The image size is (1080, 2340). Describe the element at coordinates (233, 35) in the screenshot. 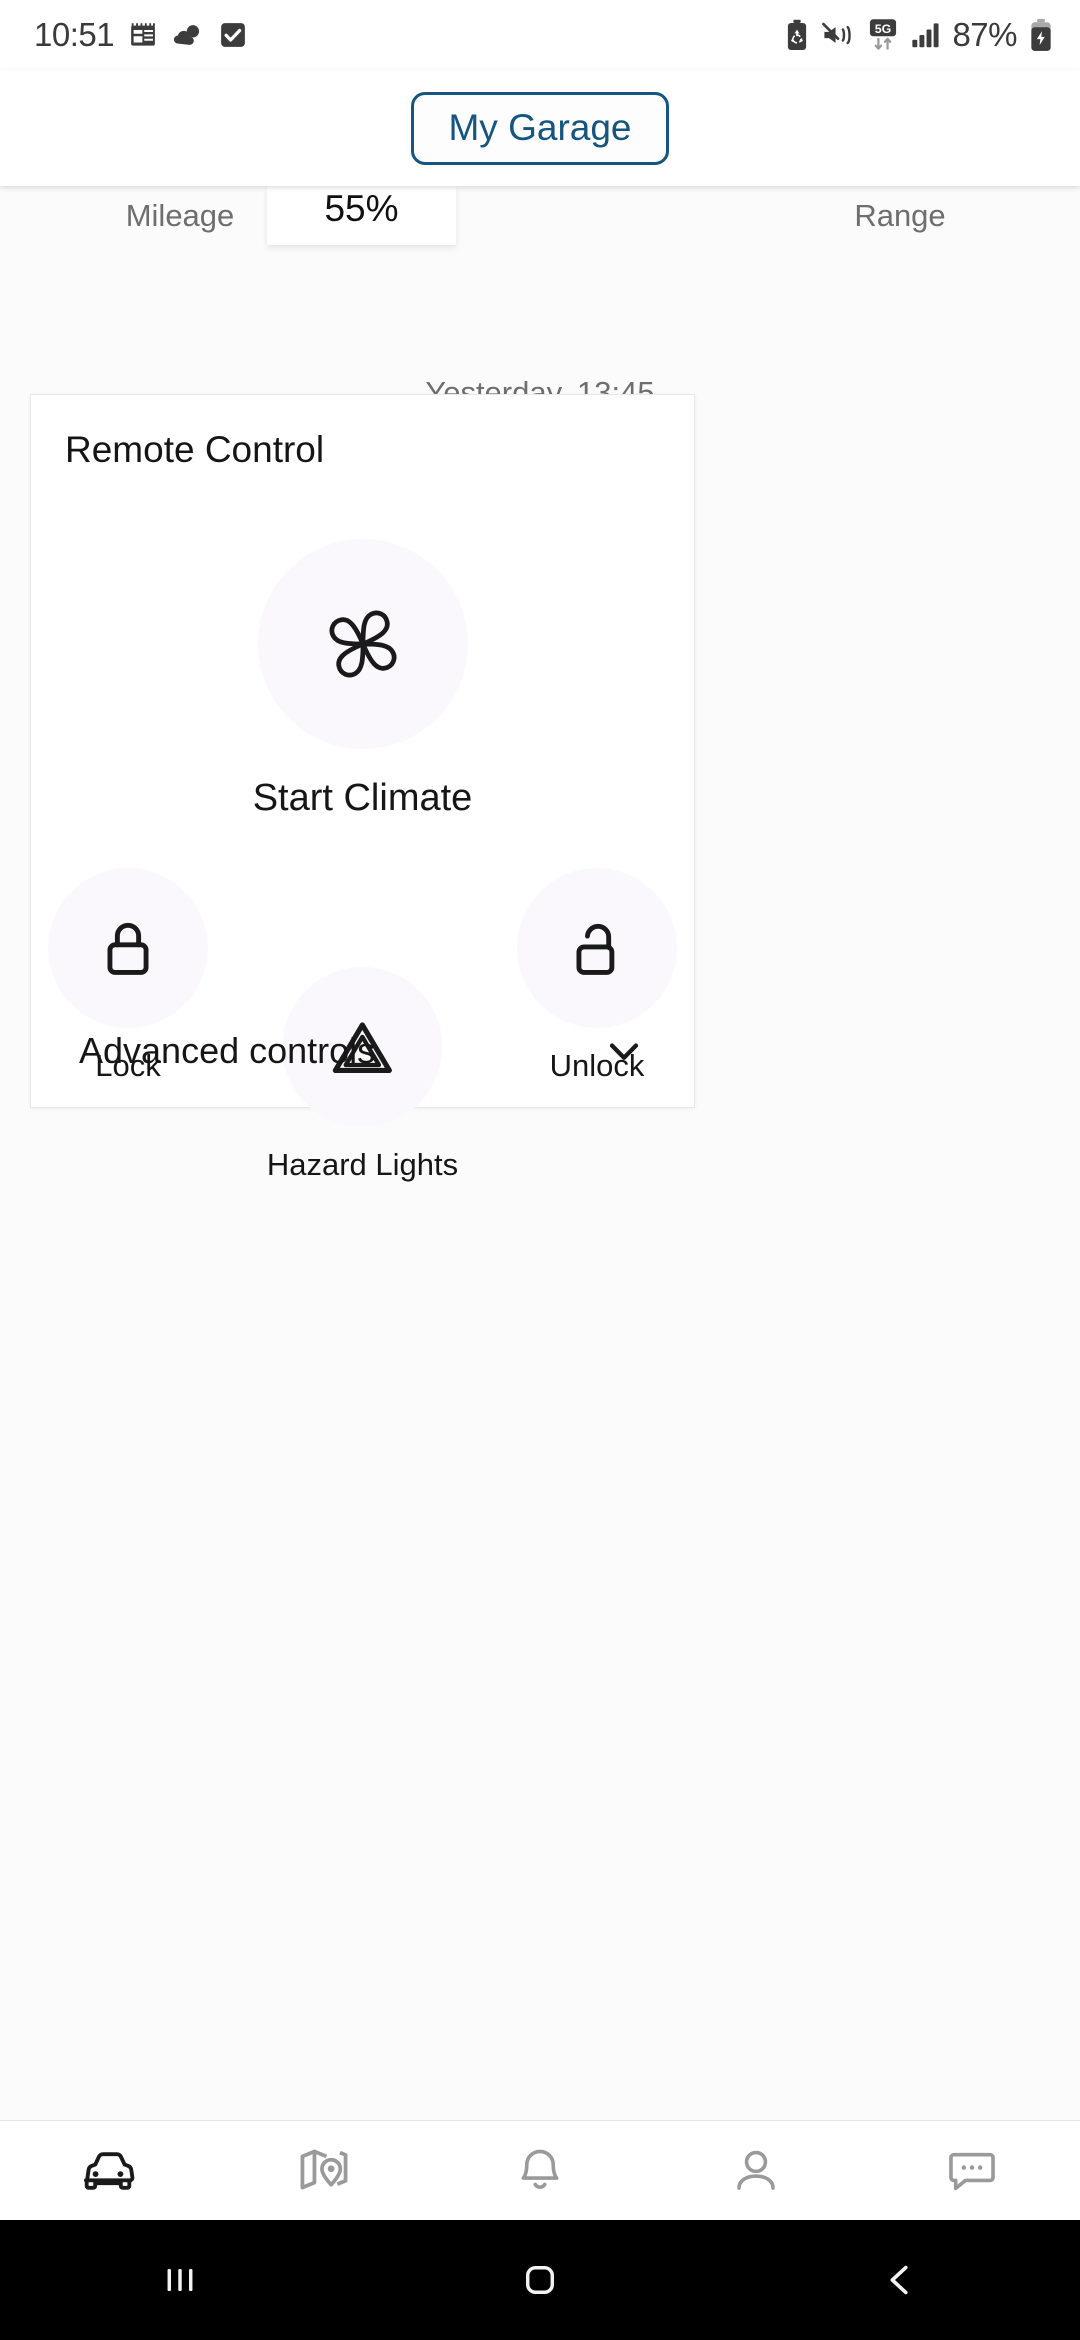

I see `checkbox-icon` at that location.